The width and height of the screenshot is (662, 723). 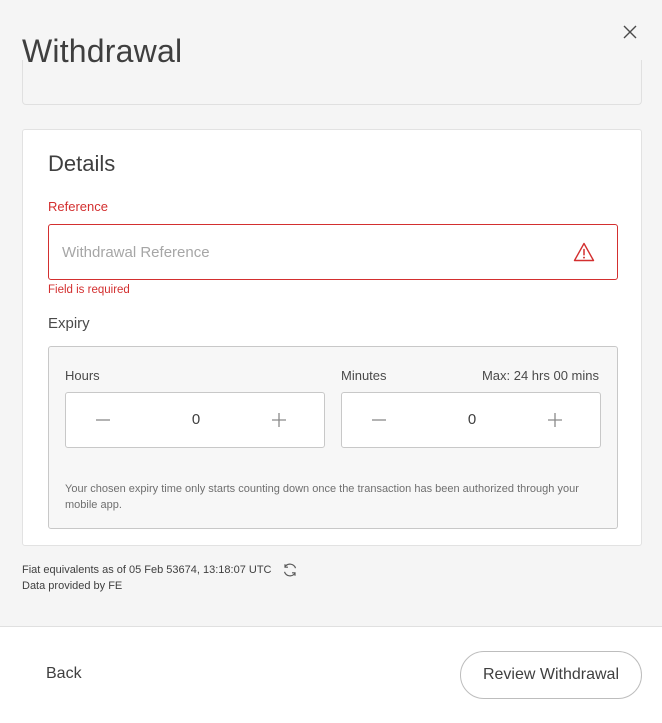 What do you see at coordinates (332, 82) in the screenshot?
I see `previous-section-card` at bounding box center [332, 82].